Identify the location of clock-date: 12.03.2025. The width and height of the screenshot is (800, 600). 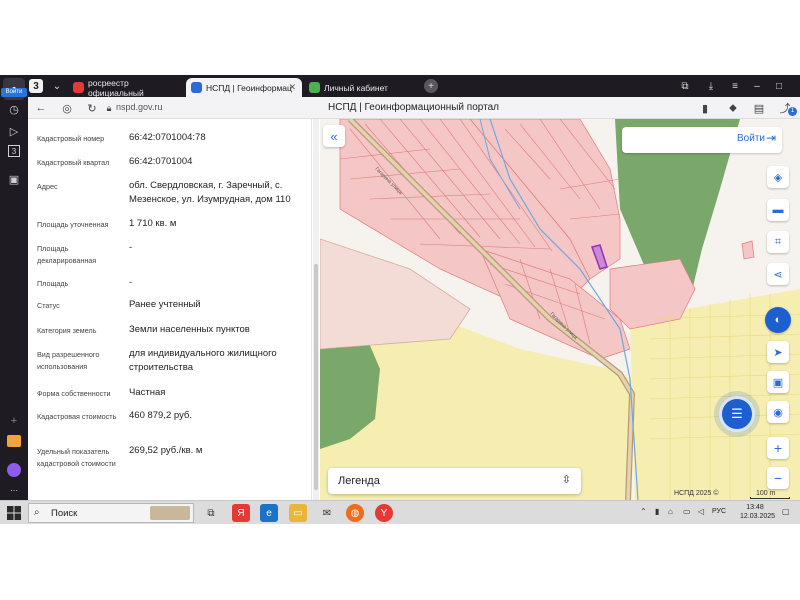
(758, 516).